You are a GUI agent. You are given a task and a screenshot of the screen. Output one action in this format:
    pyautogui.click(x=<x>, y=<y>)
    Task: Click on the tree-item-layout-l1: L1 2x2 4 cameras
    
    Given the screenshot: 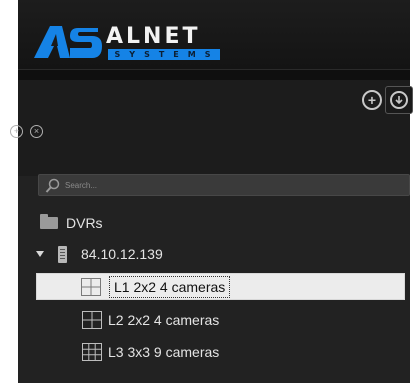 What is the action you would take?
    pyautogui.click(x=220, y=286)
    